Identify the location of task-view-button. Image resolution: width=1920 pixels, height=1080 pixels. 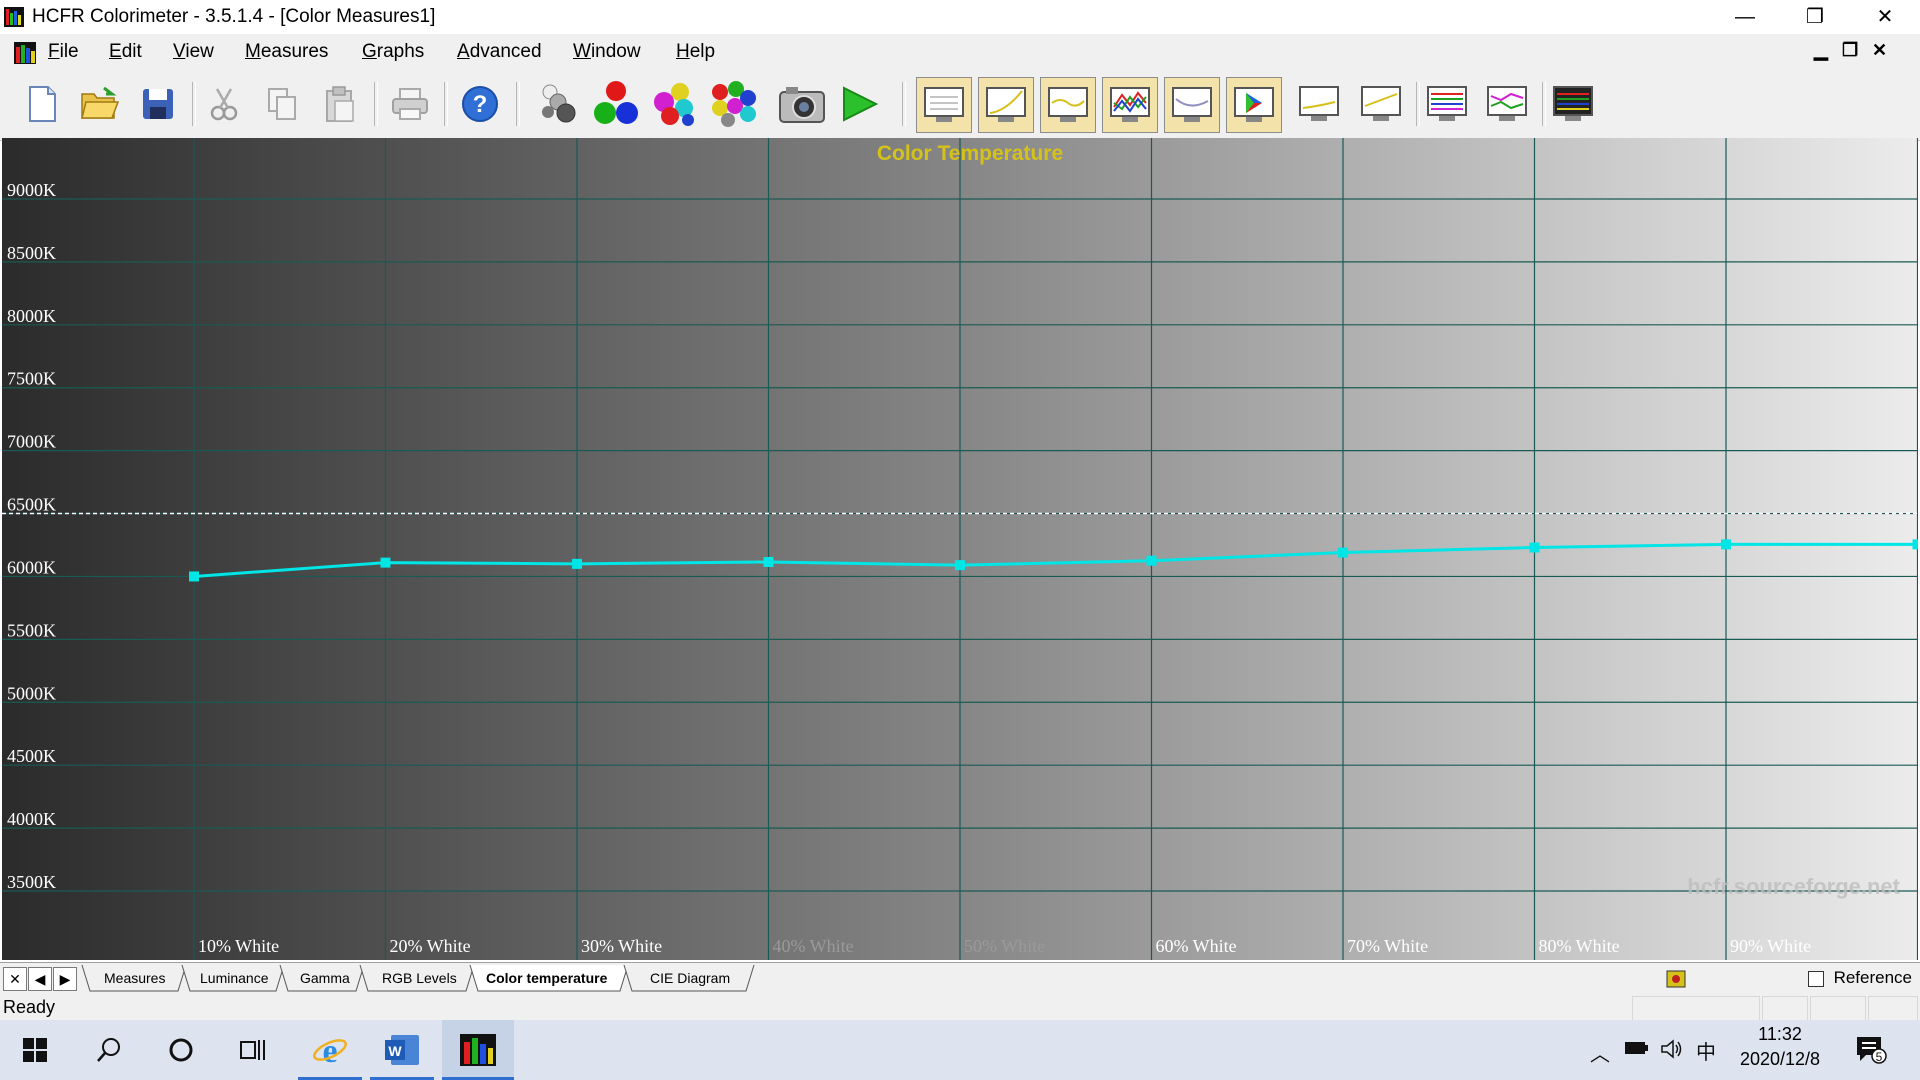
(253, 1050).